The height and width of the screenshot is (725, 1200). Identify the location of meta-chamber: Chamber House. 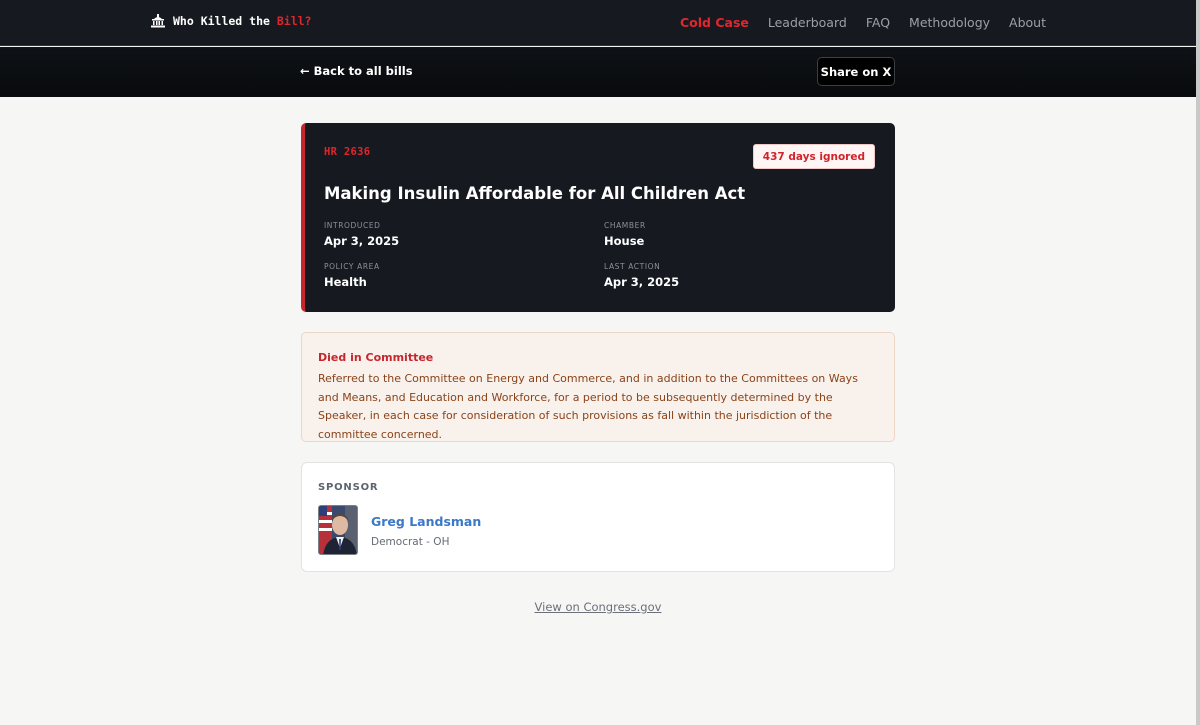
(734, 234).